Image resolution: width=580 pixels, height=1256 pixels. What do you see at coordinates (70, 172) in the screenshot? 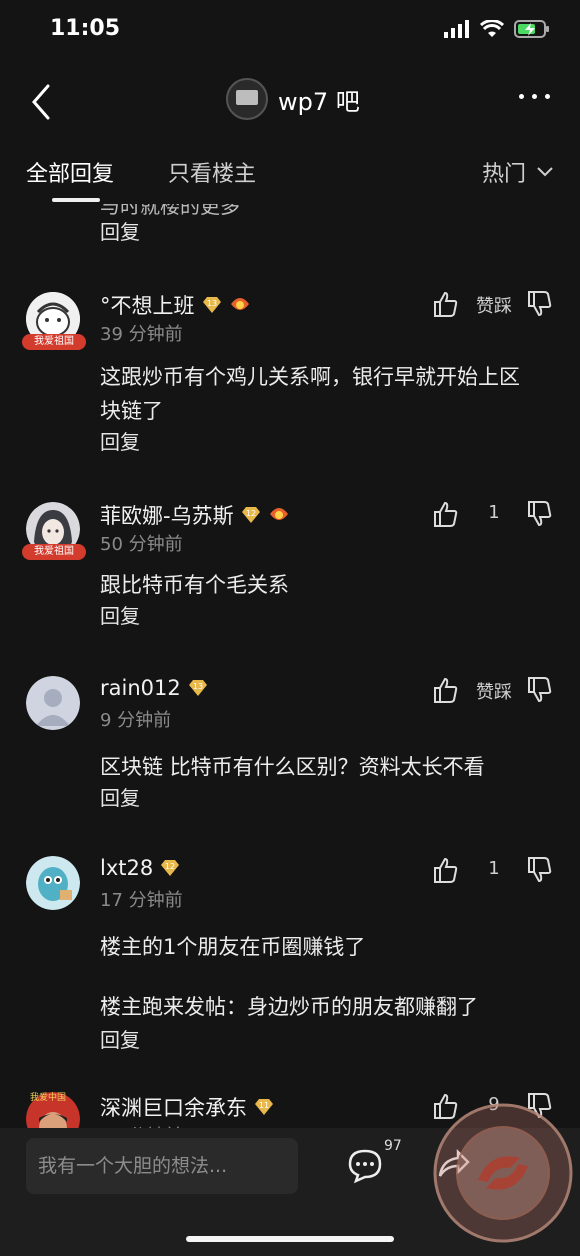
I see `tab-all-replies: 全部回复` at bounding box center [70, 172].